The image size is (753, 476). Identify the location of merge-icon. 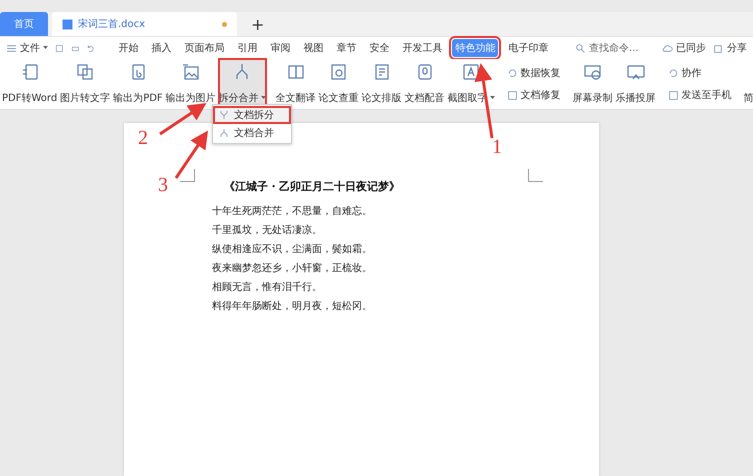
(224, 133).